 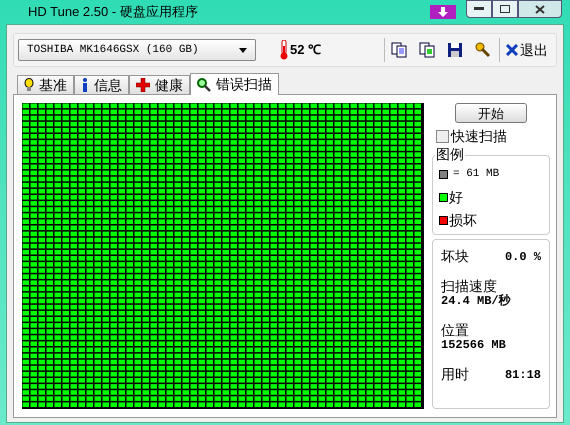 What do you see at coordinates (476, 301) in the screenshot?
I see `stat-value: 24.4 MB/秒` at bounding box center [476, 301].